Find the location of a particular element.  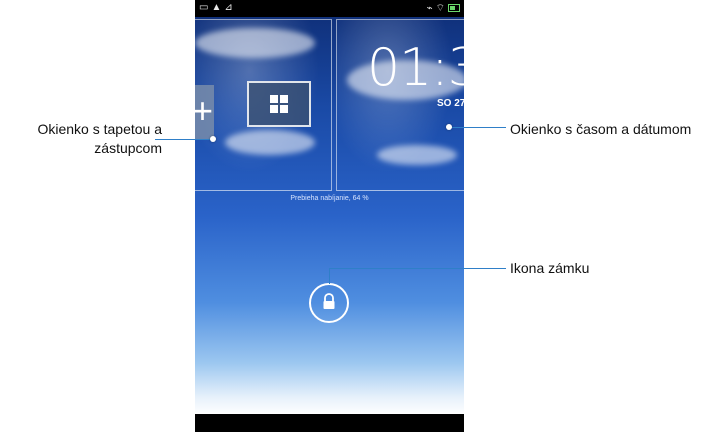

callout-lock-icon: Ikona zámku is located at coordinates (550, 268).